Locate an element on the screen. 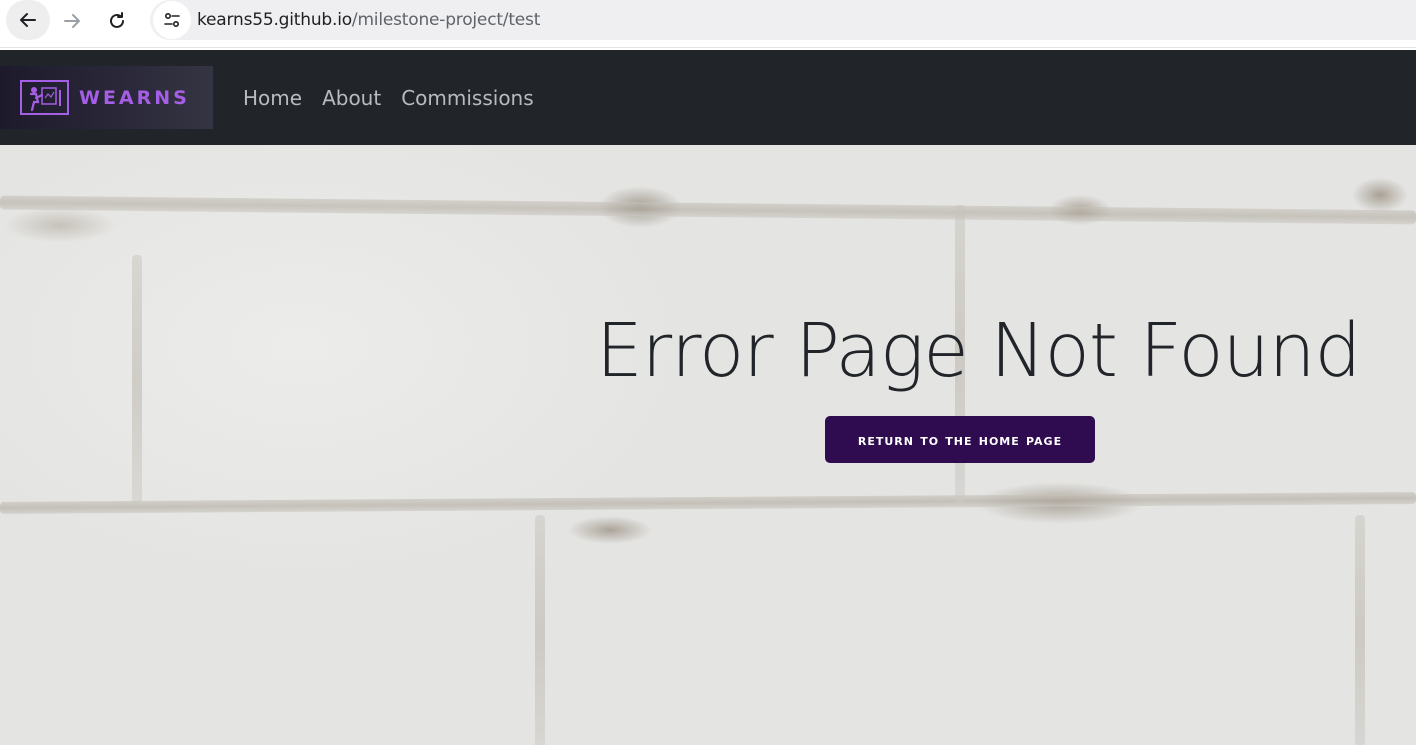 The image size is (1416, 745). nav-links: Home About Commissions is located at coordinates (388, 98).